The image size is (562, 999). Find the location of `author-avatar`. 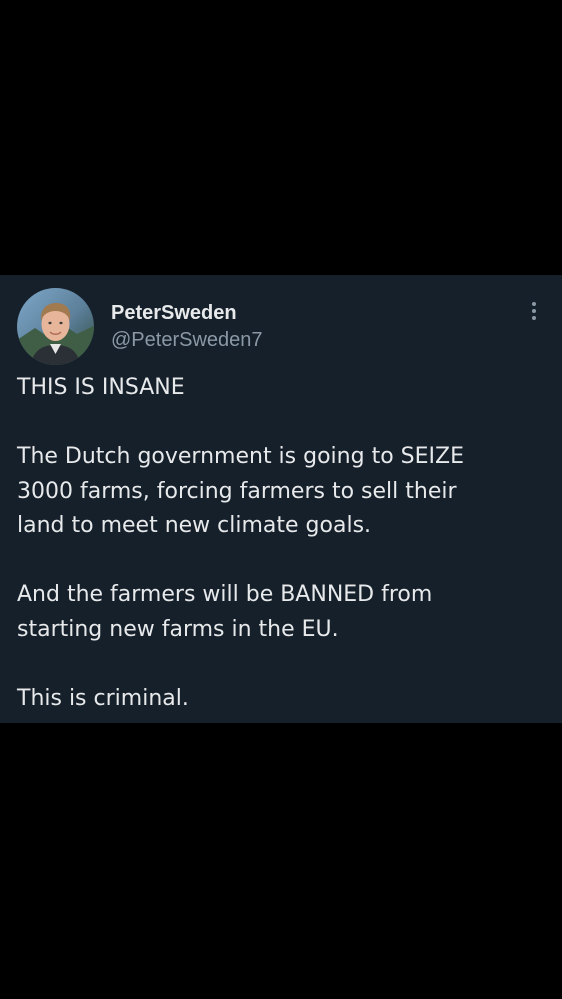

author-avatar is located at coordinates (55, 326).